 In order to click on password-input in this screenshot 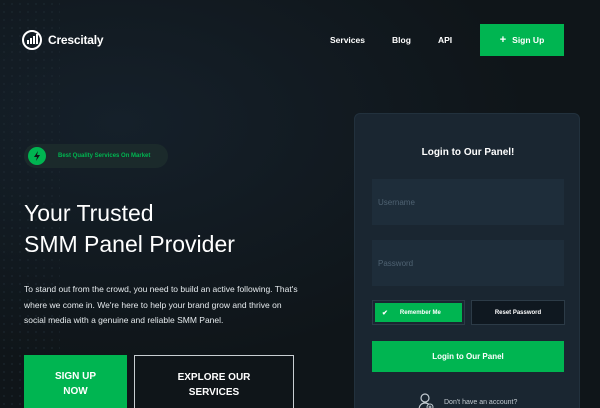, I will do `click(468, 263)`.